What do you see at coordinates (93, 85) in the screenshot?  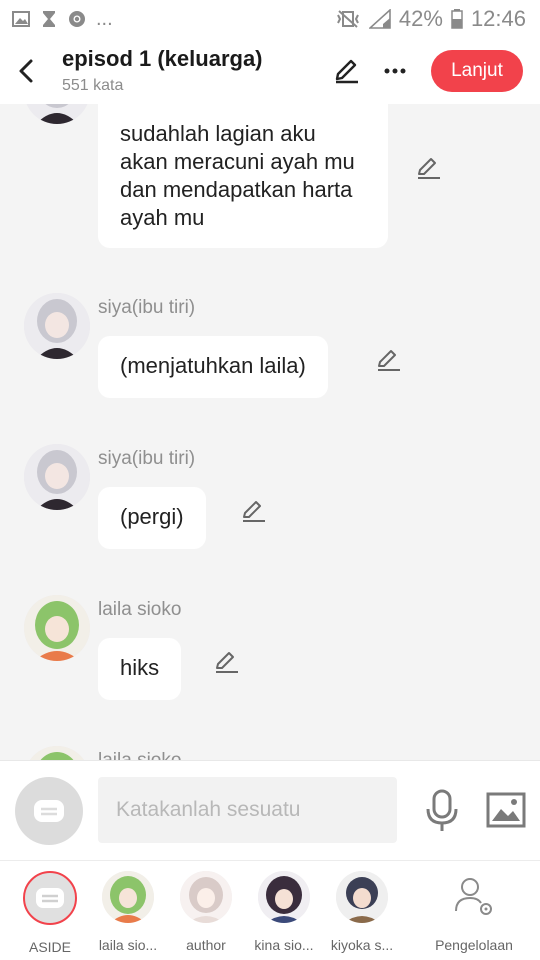 I see `word-count: 551 kata` at bounding box center [93, 85].